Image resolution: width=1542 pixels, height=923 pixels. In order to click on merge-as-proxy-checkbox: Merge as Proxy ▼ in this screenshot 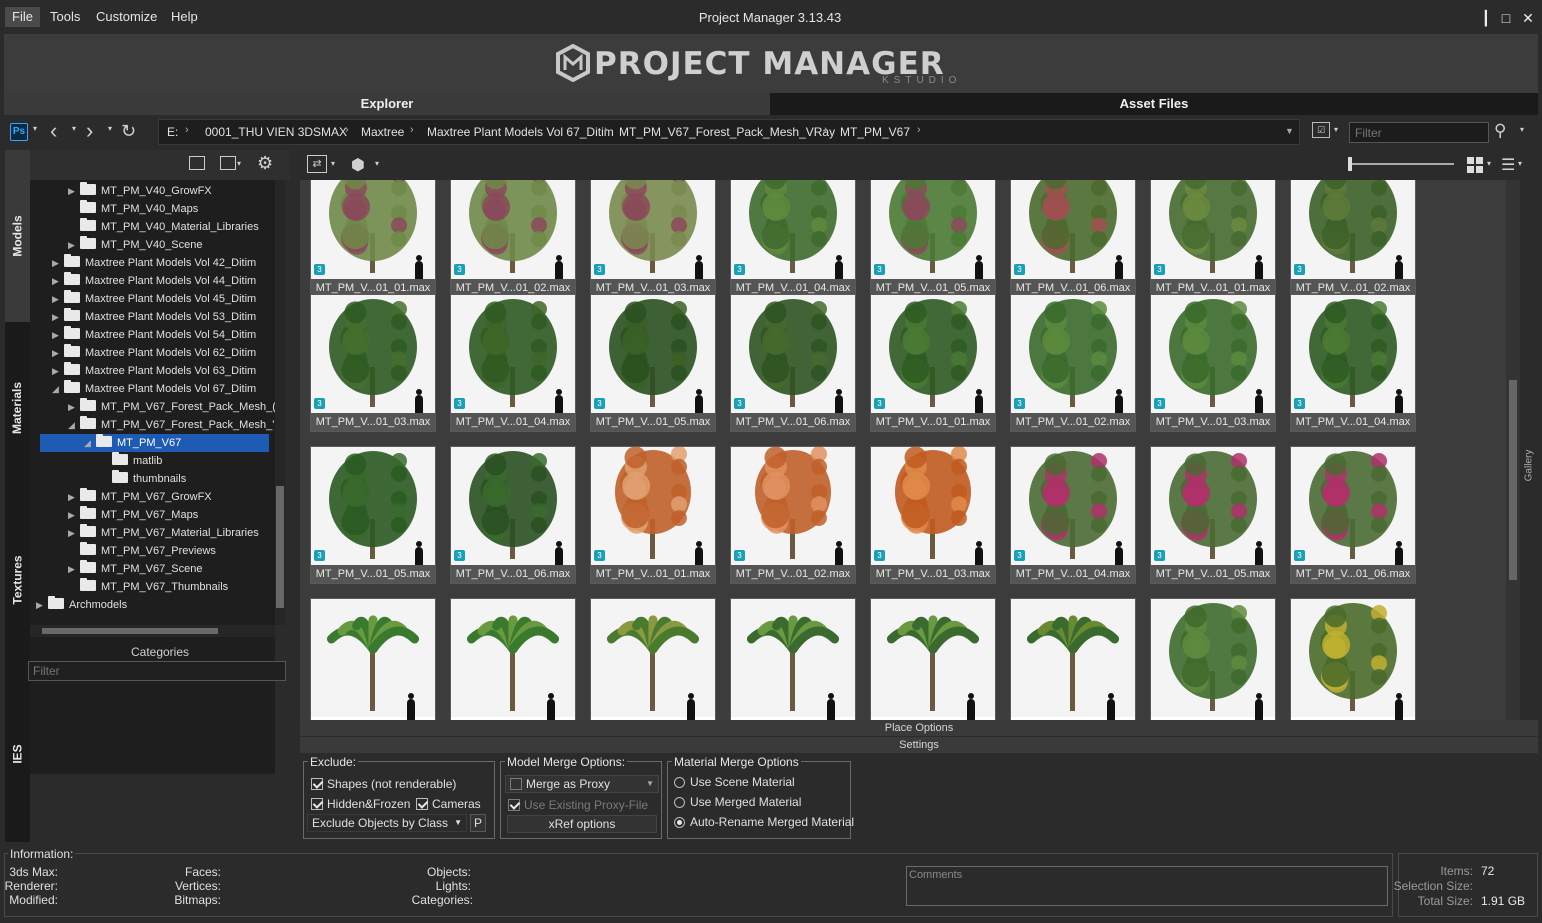, I will do `click(582, 784)`.